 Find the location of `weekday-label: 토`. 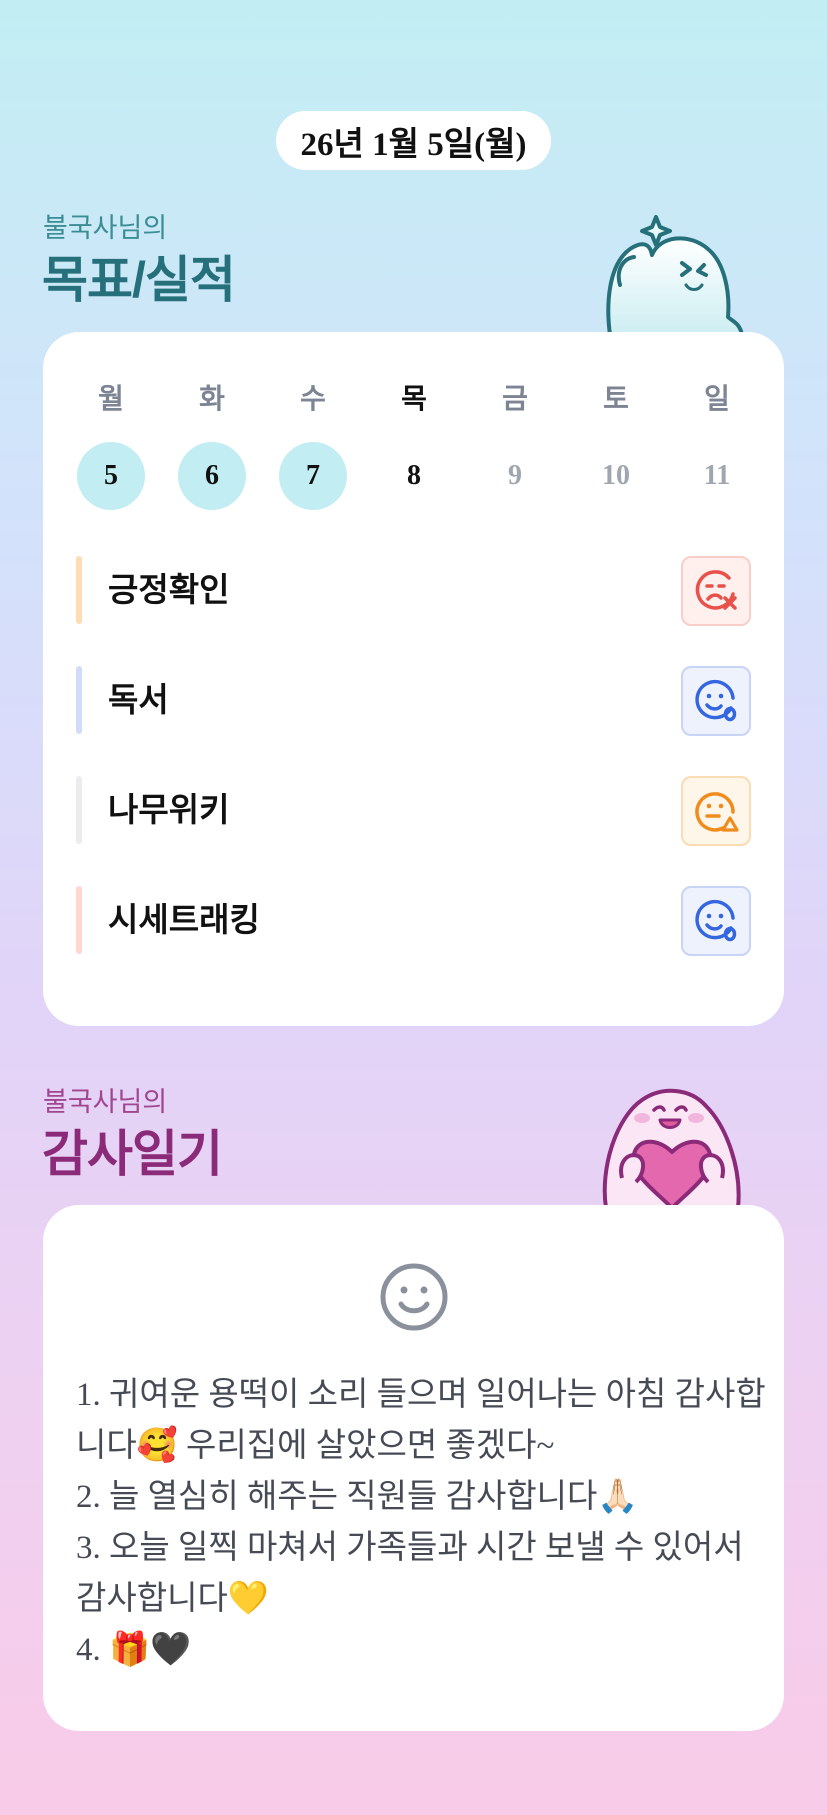

weekday-label: 토 is located at coordinates (616, 398).